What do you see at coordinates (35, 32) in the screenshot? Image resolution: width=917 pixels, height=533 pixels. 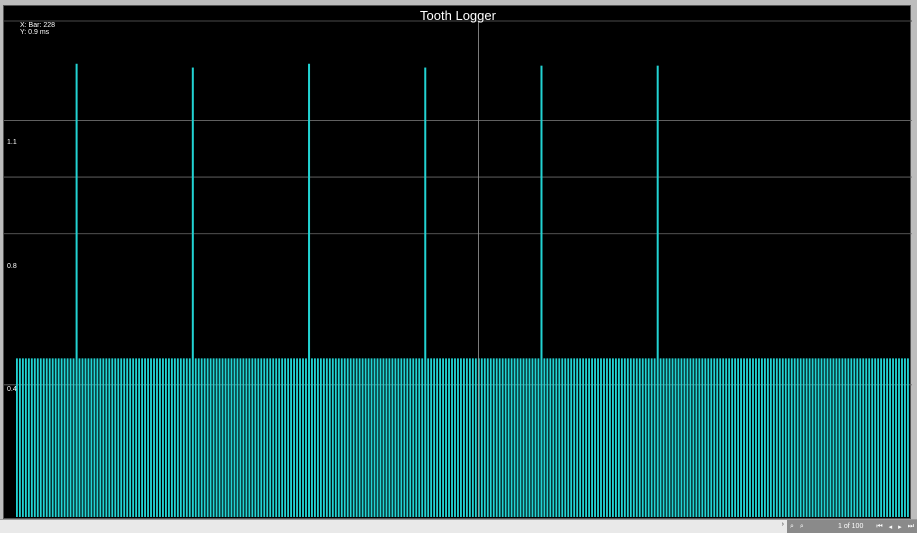 I see `readout-y: Y: 0.9 ms` at bounding box center [35, 32].